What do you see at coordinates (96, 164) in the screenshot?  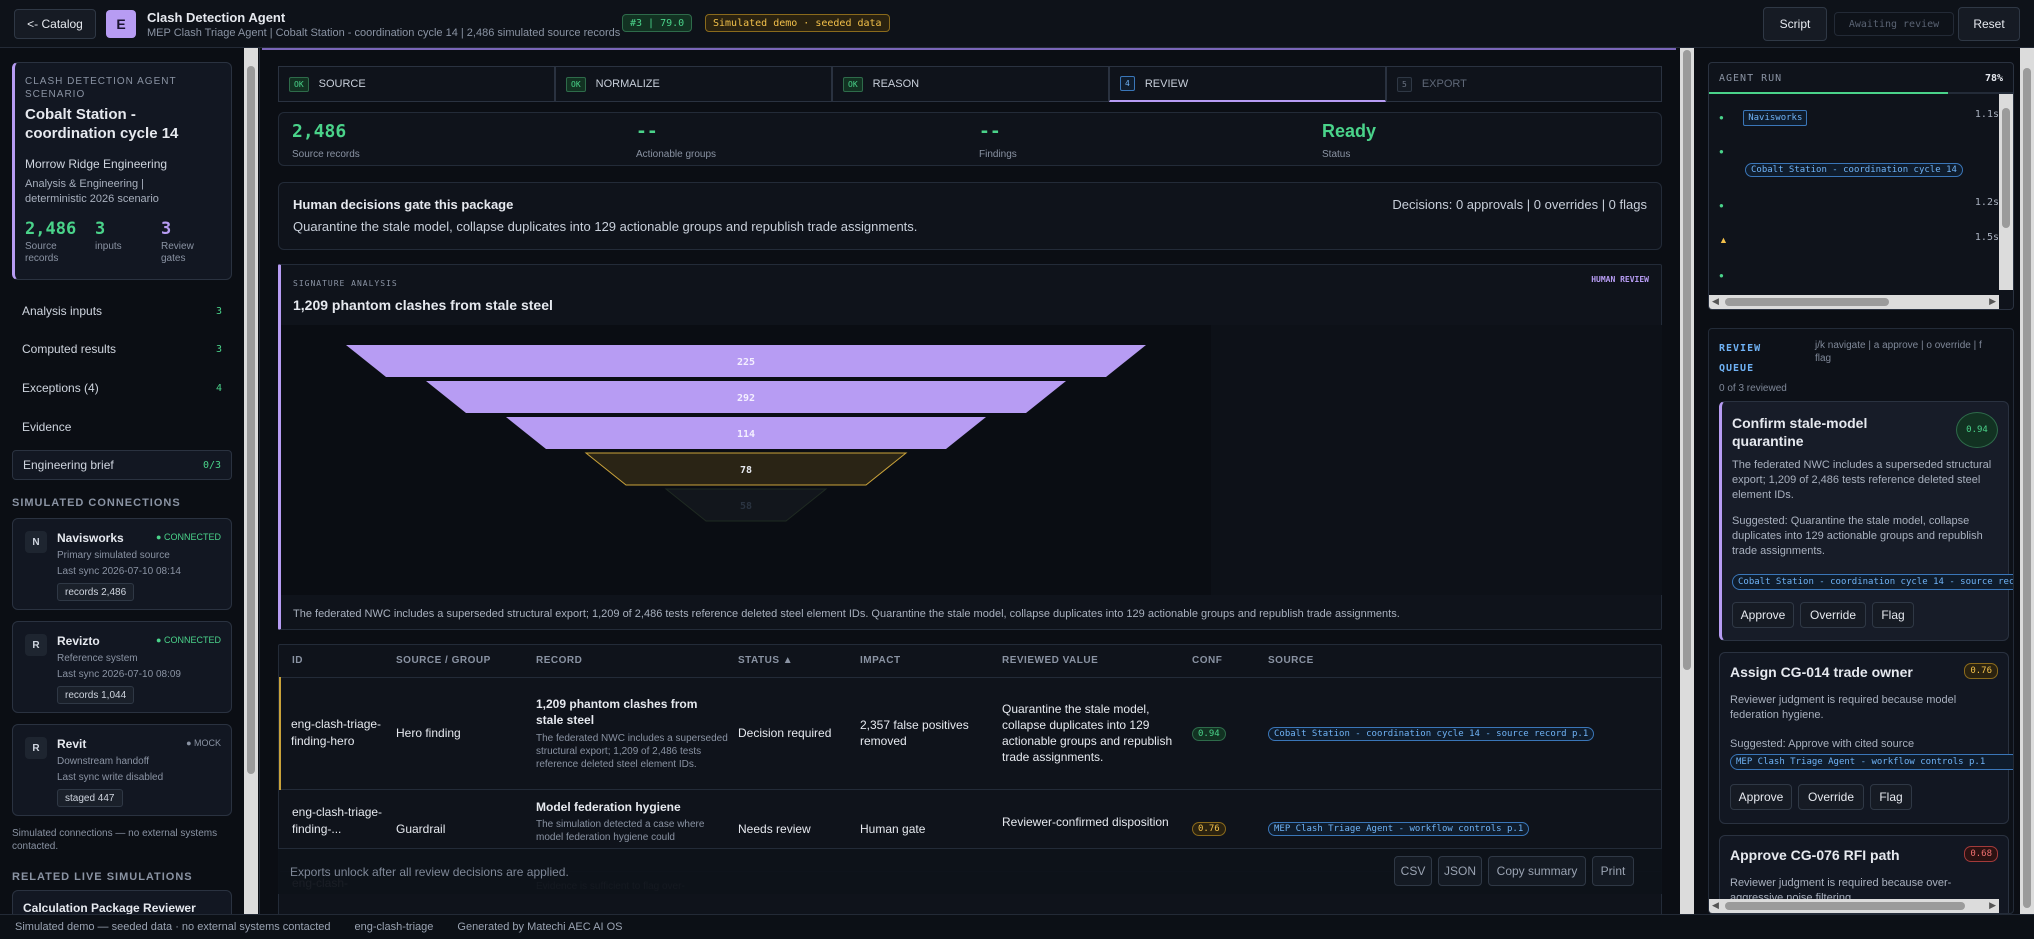 I see `scenario-company: Morrow Ridge Engineering` at bounding box center [96, 164].